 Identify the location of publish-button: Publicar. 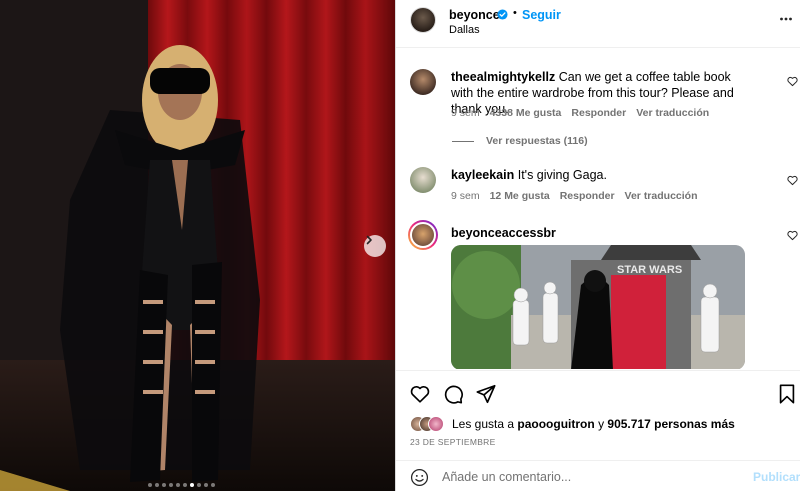
(776, 477).